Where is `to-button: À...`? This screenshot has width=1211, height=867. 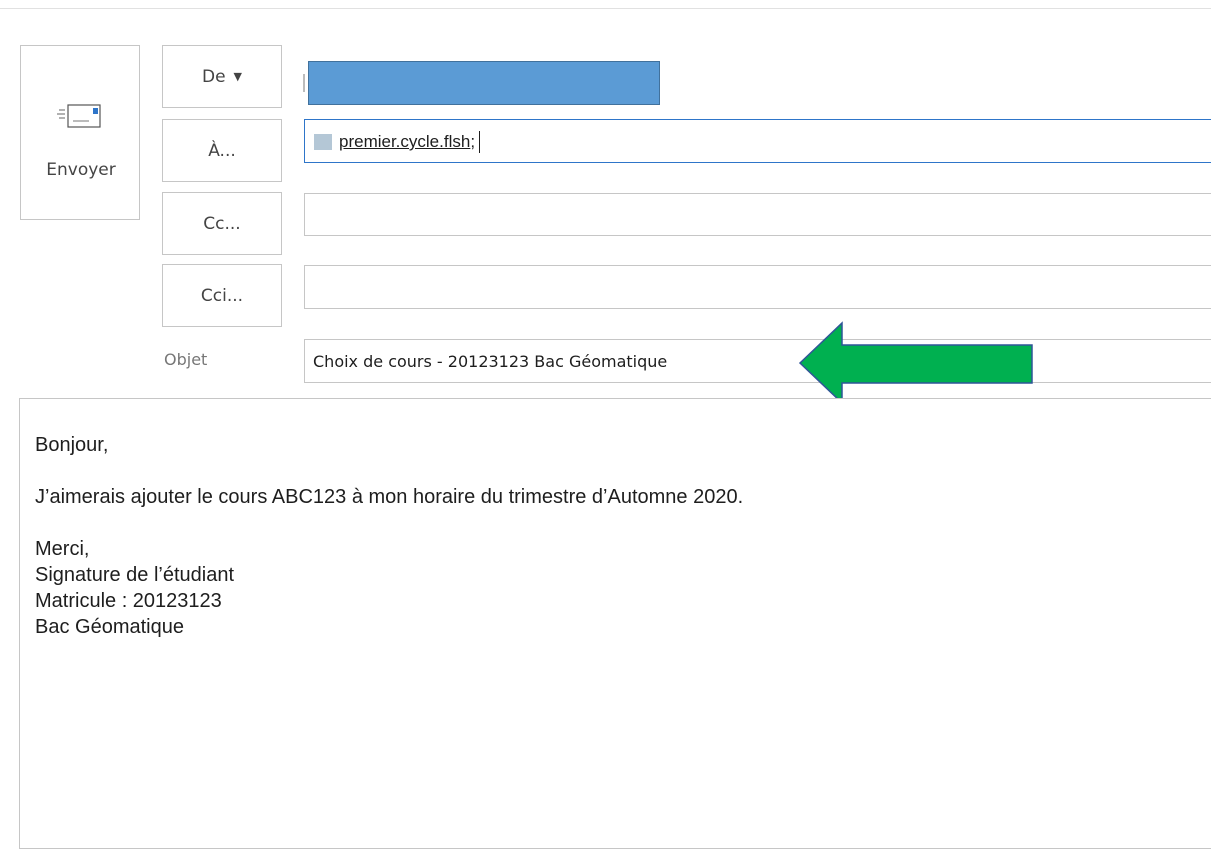
to-button: À... is located at coordinates (222, 150).